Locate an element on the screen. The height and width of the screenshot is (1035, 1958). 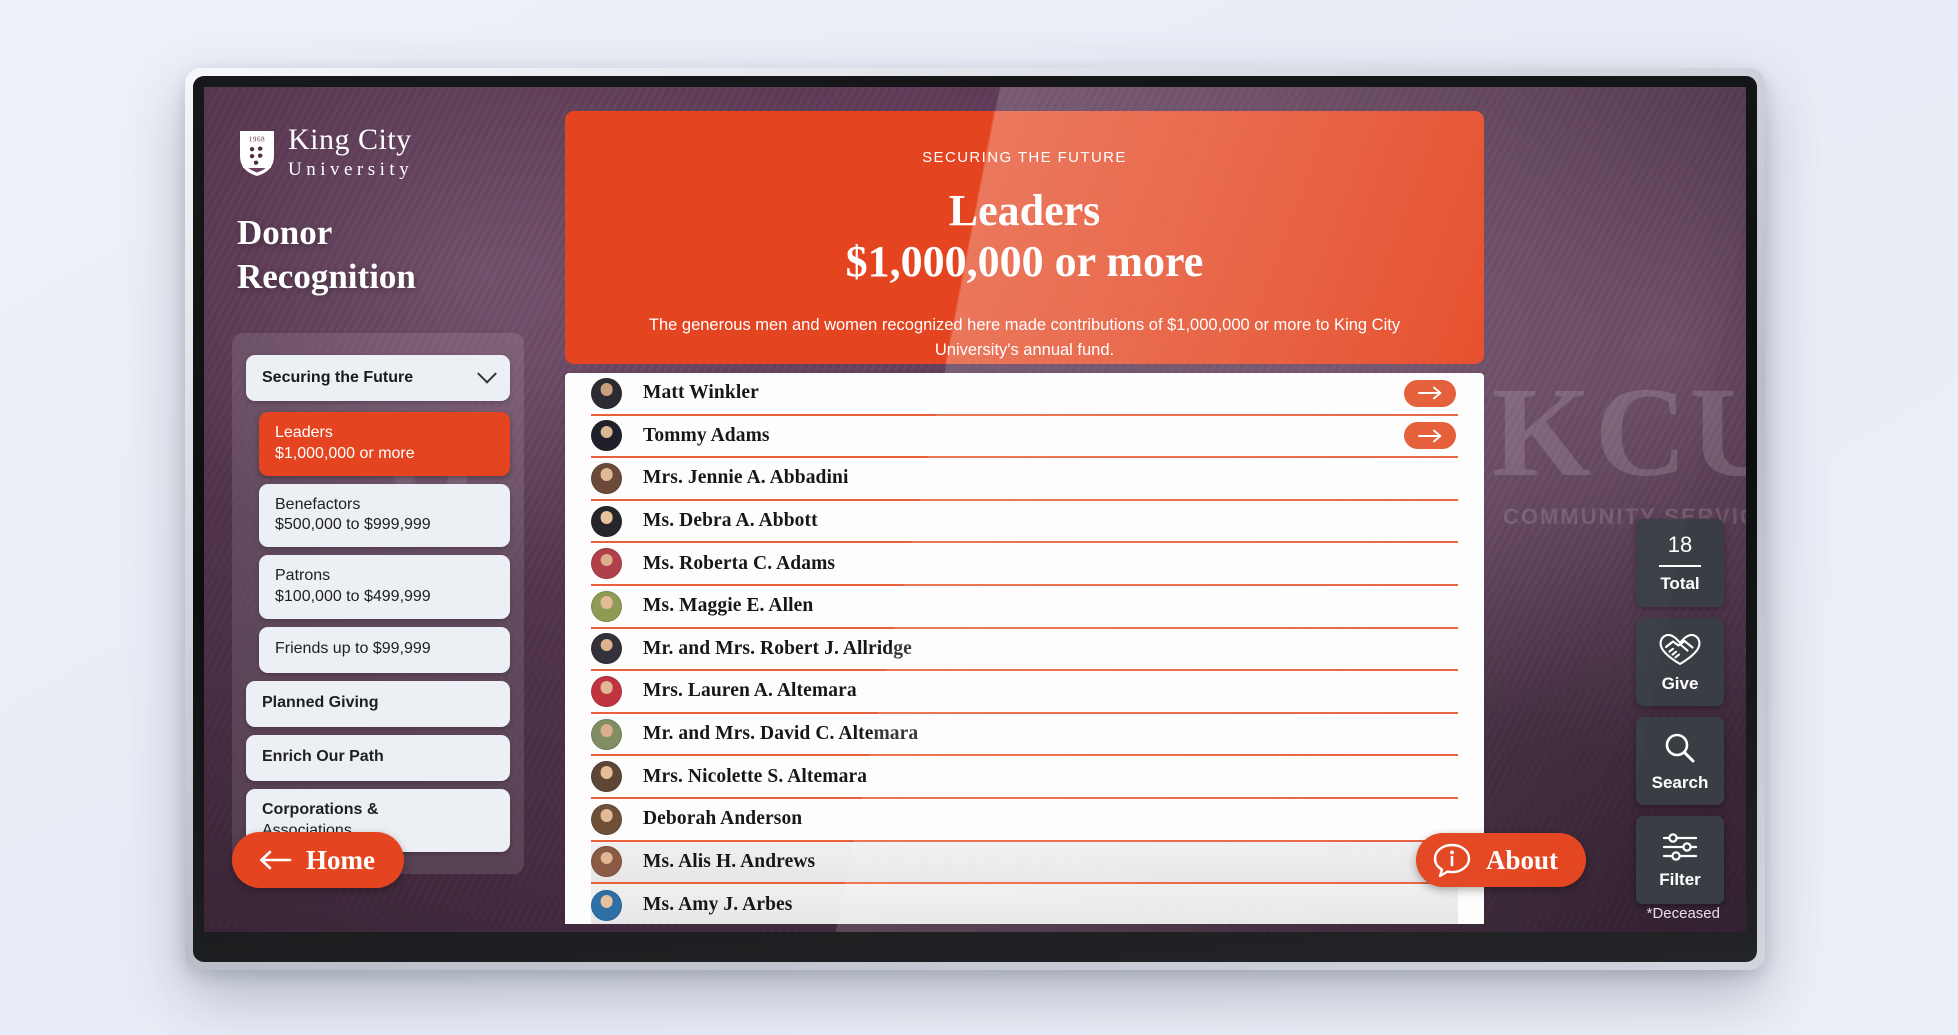
donor-name: Mrs. Jennie A. Abbadini is located at coordinates (746, 478).